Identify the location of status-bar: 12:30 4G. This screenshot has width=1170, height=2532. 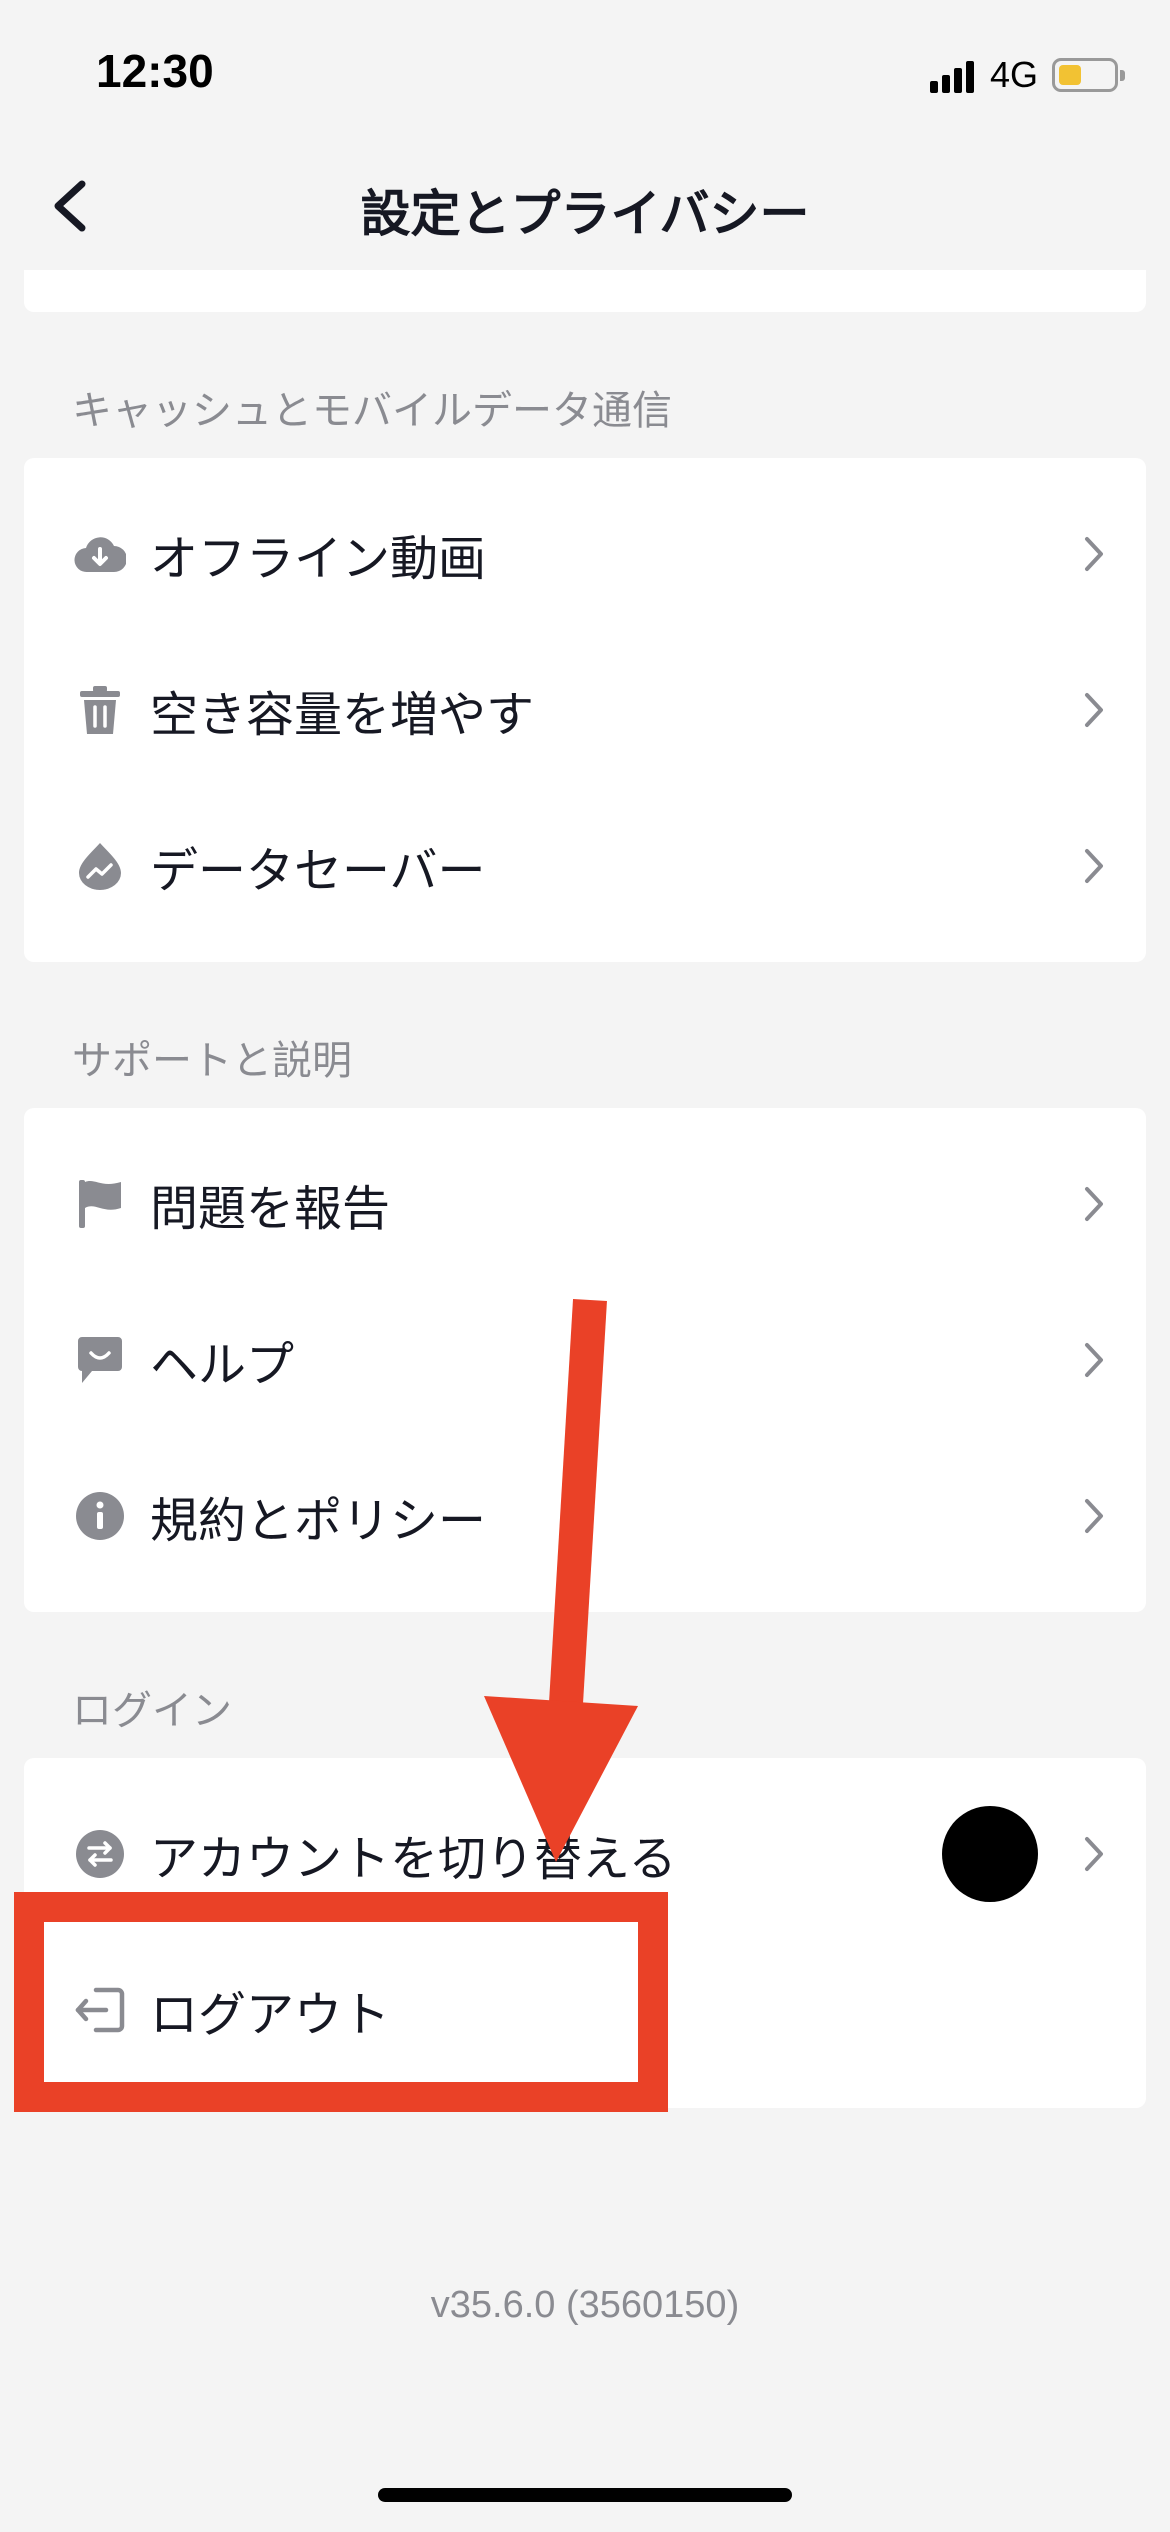
(585, 70).